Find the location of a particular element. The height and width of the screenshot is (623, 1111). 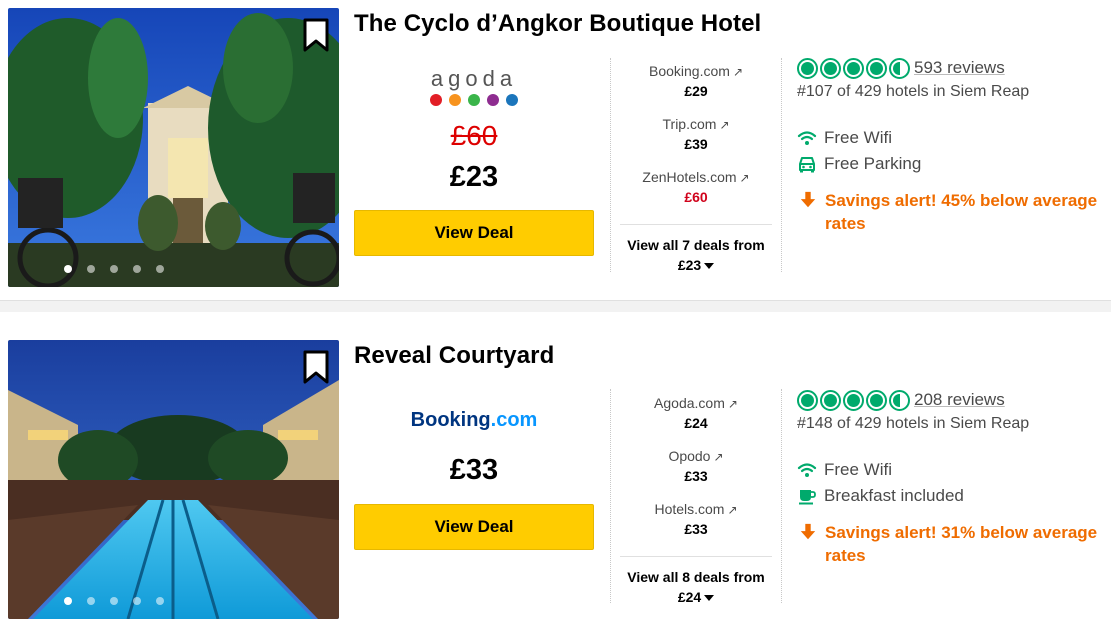

deal-item: Opodo ↗ £33 is located at coordinates (696, 474).